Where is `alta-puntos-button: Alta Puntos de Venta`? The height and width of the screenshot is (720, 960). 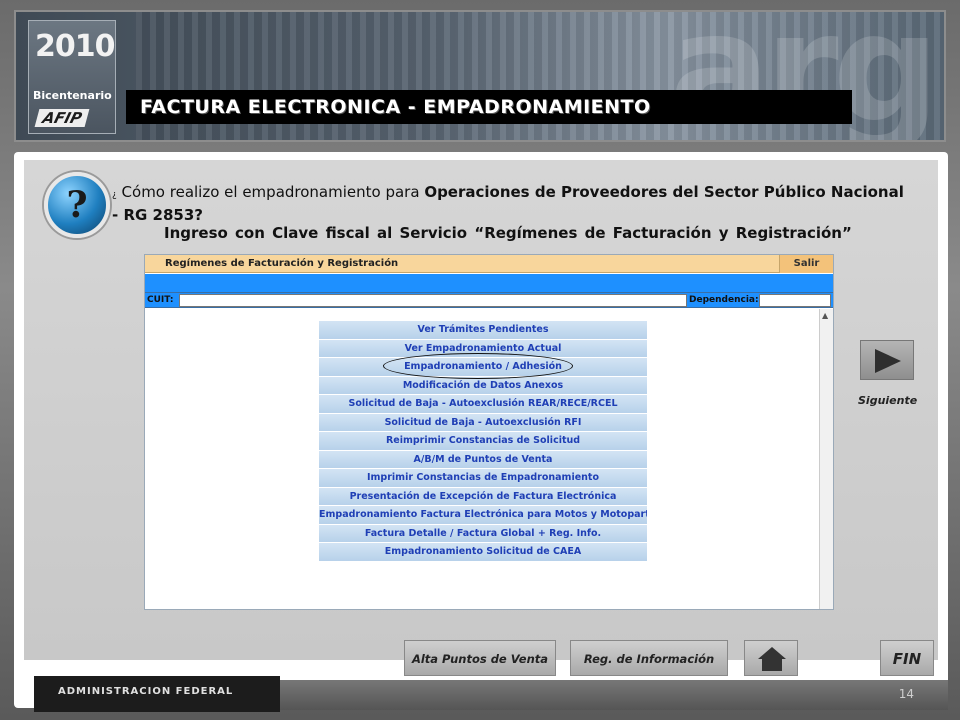 alta-puntos-button: Alta Puntos de Venta is located at coordinates (480, 658).